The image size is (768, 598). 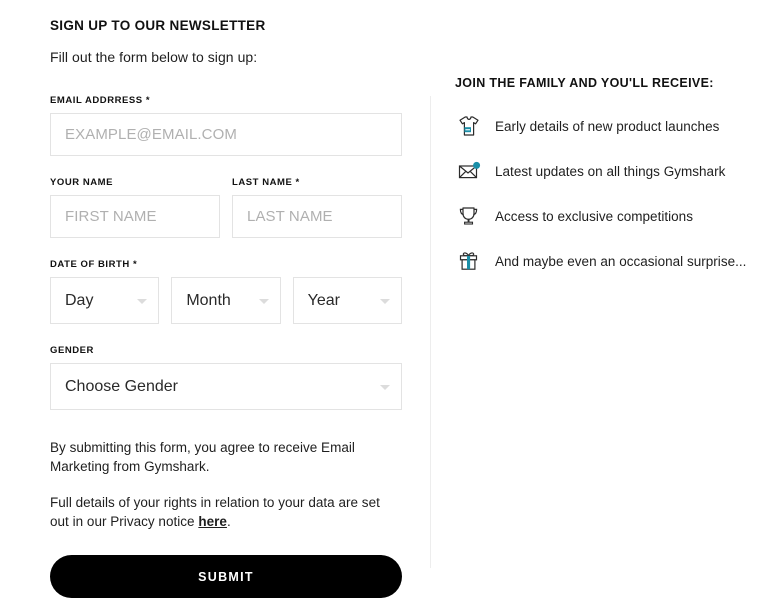 I want to click on gender-field-block: GENDER Choose Gender, so click(x=226, y=377).